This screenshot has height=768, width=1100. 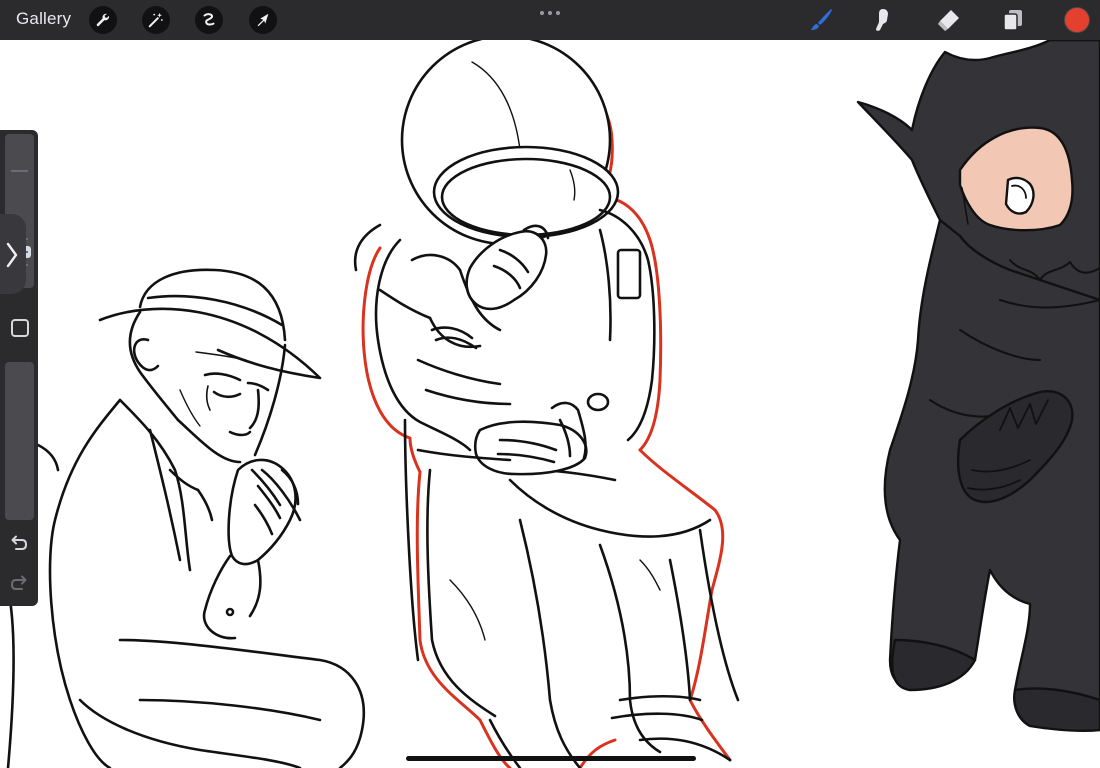 I want to click on actions-button, so click(x=103, y=20).